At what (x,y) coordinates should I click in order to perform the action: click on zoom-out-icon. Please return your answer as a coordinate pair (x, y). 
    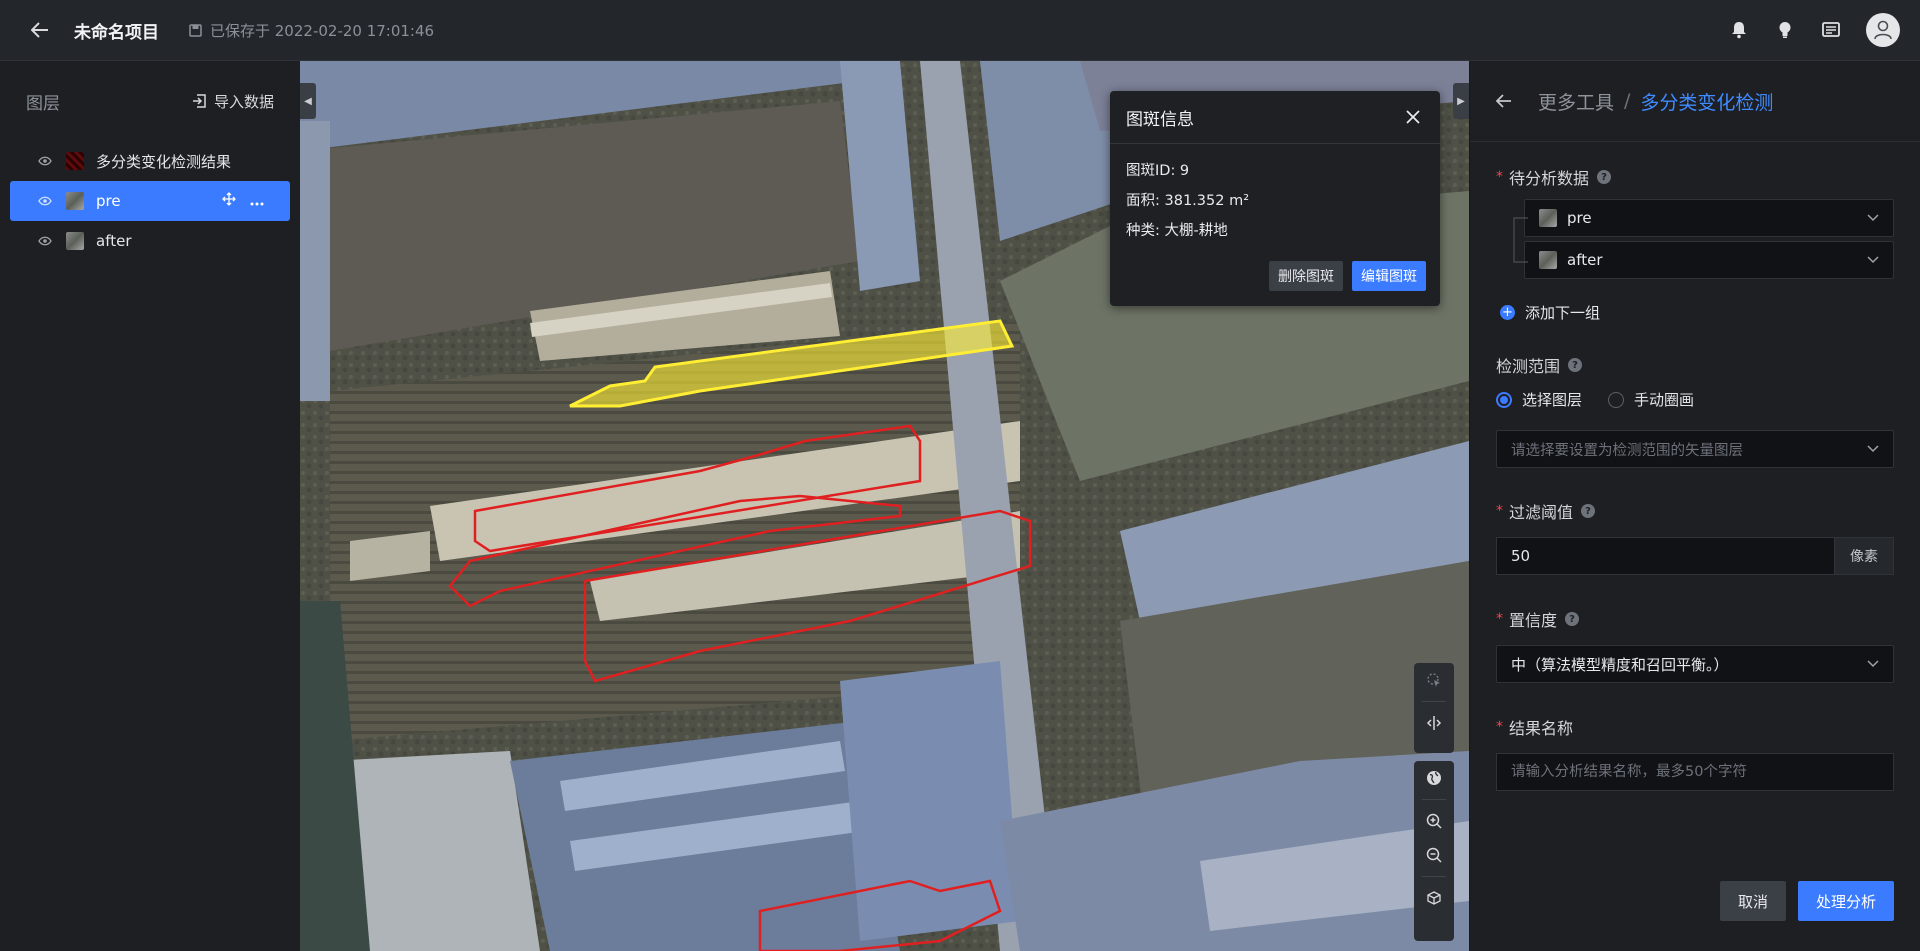
    Looking at the image, I should click on (1434, 855).